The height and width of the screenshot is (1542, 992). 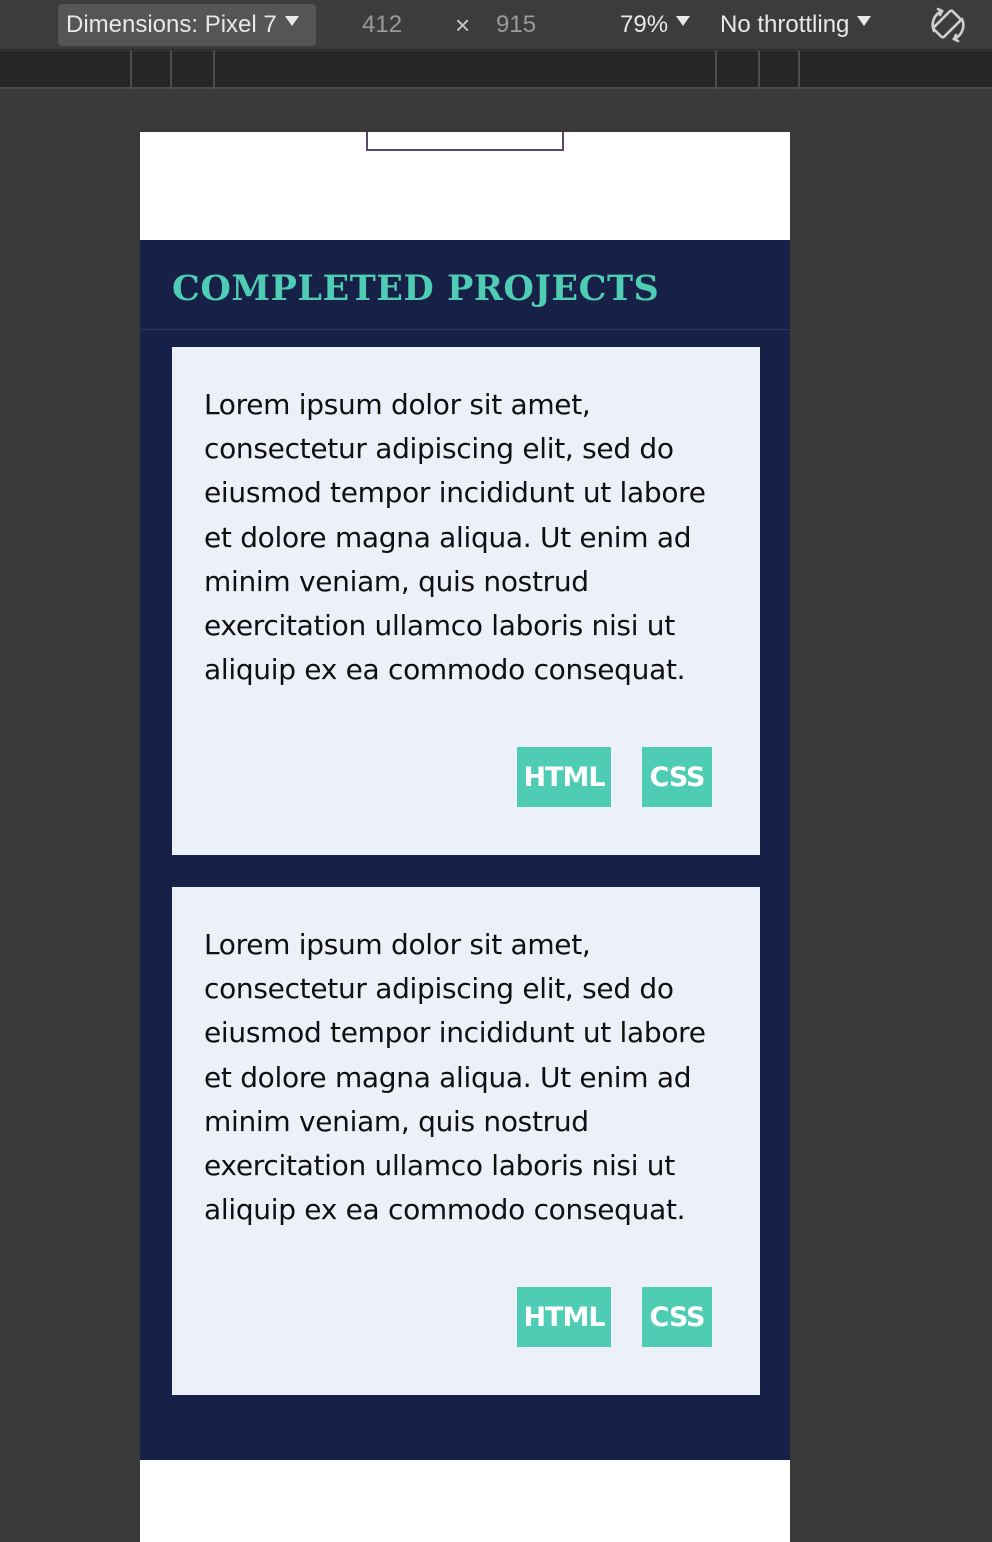 What do you see at coordinates (171, 24) in the screenshot?
I see `device-label: Dimensions: Pixel 7` at bounding box center [171, 24].